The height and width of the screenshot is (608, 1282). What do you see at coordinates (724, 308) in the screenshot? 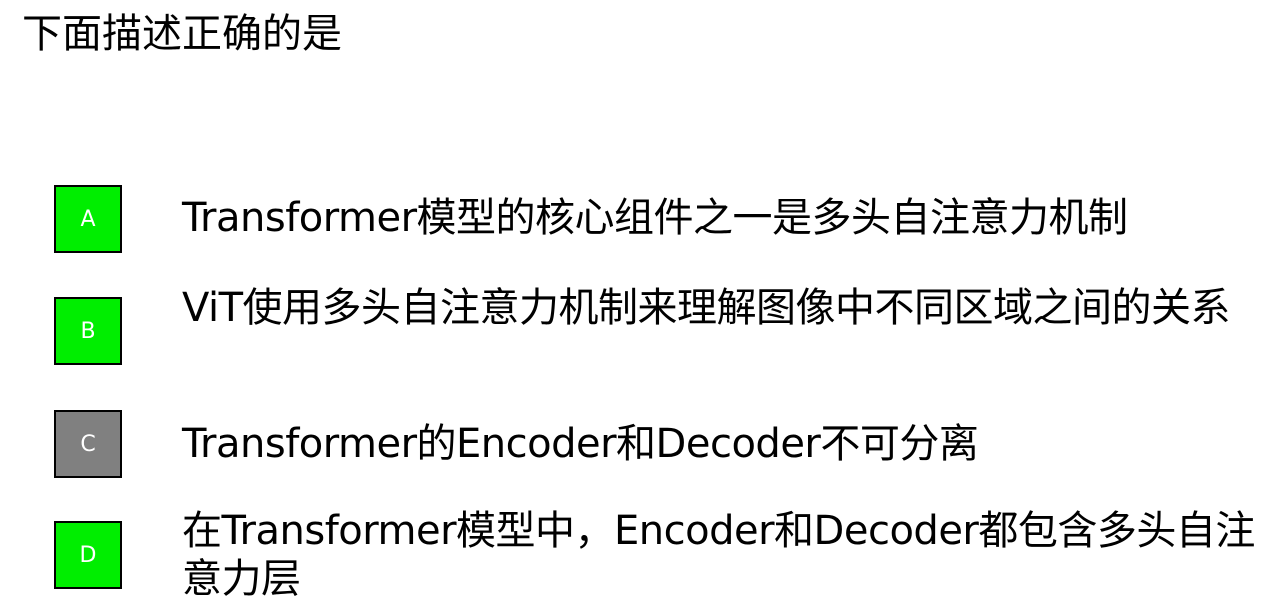
I see `option-b-text: ViT使用多头自注意力机制来理解图像中不同区域之间的关系` at bounding box center [724, 308].